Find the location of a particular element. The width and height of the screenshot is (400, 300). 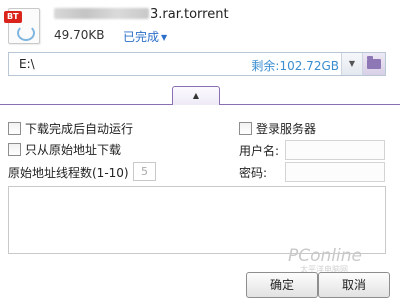

origin-only-label: 只从原始地址下载 is located at coordinates (73, 150).